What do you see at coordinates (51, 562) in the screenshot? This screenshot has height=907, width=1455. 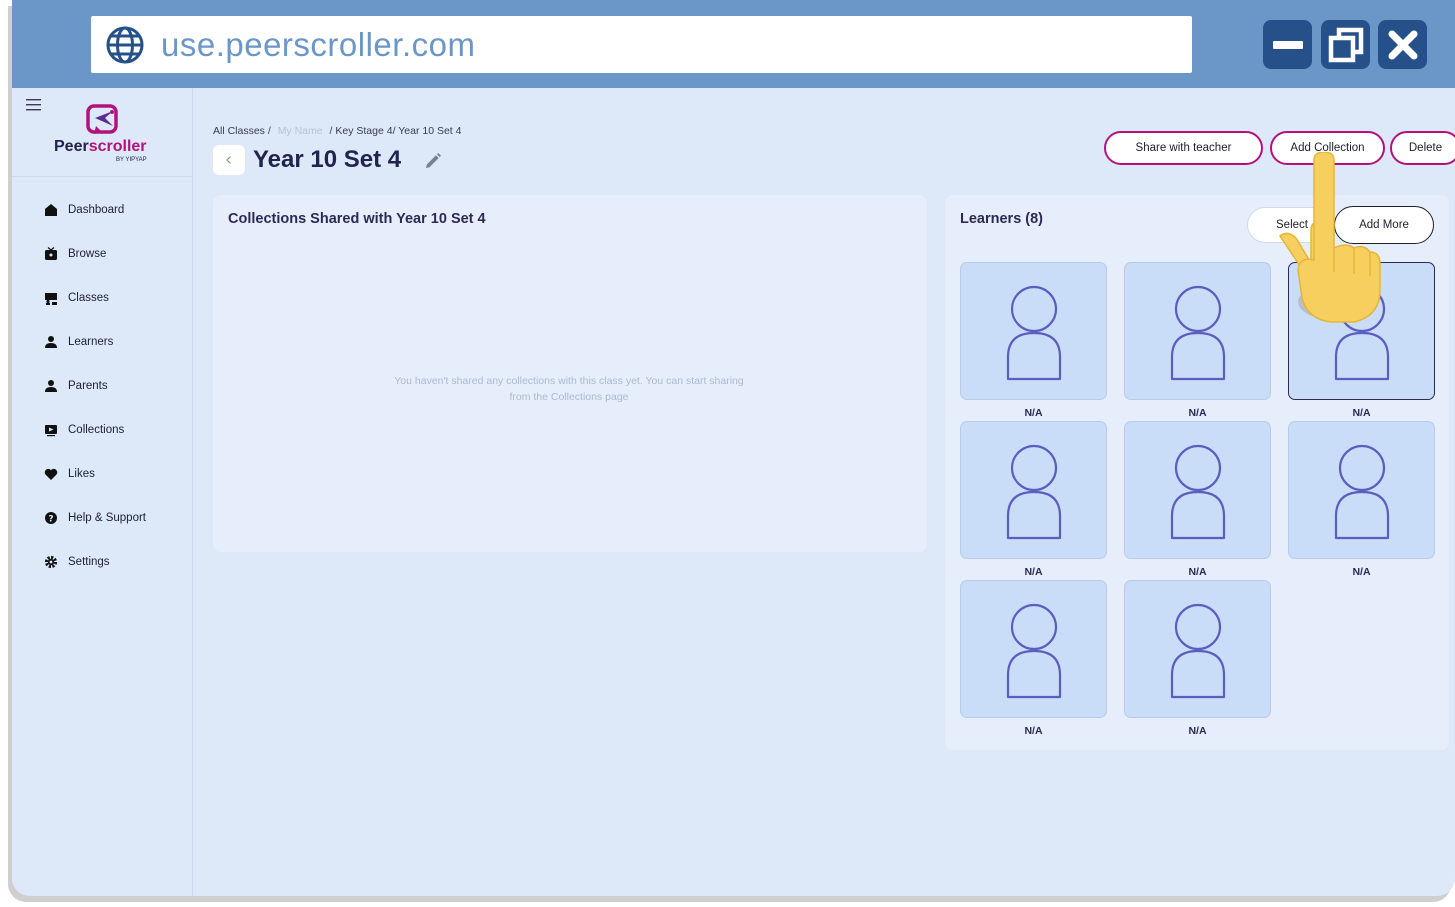 I see `gear-icon` at bounding box center [51, 562].